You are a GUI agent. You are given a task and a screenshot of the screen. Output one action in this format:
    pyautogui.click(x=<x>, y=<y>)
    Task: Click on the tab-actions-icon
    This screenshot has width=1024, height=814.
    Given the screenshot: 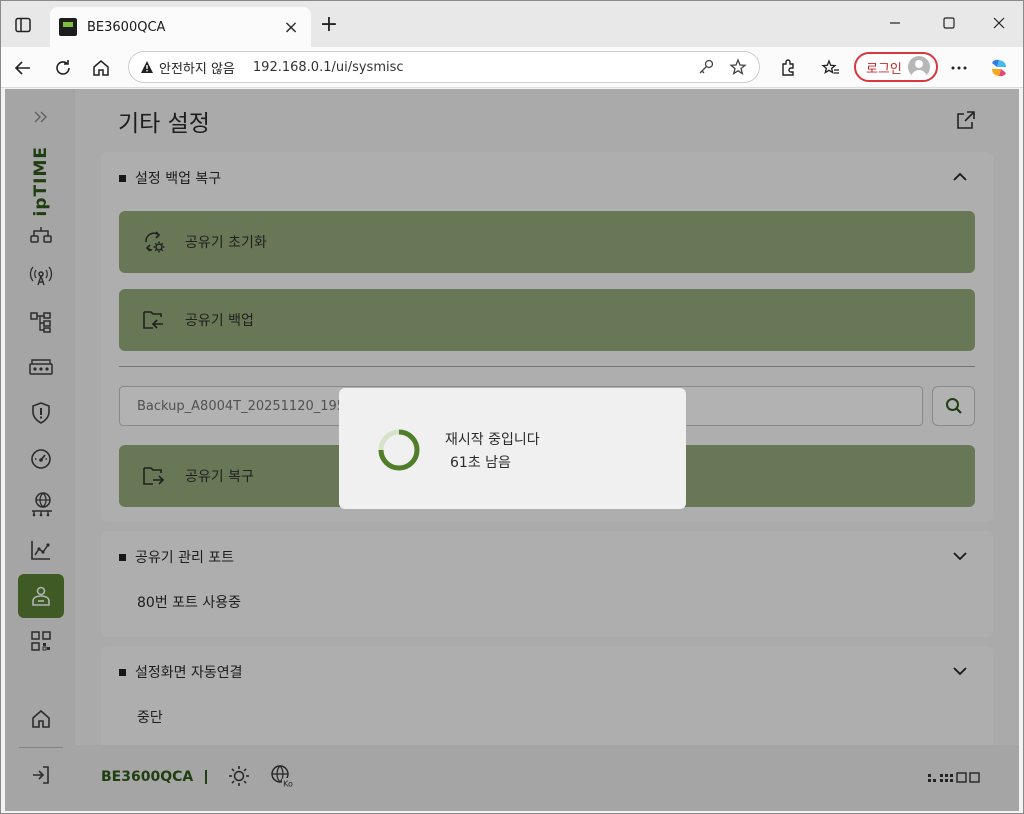 What is the action you would take?
    pyautogui.click(x=23, y=25)
    